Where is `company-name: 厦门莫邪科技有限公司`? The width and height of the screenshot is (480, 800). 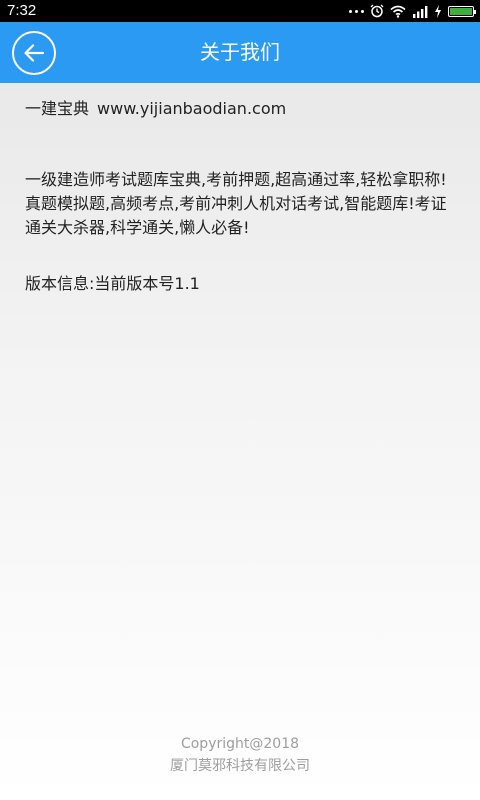
company-name: 厦门莫邪科技有限公司 is located at coordinates (240, 766).